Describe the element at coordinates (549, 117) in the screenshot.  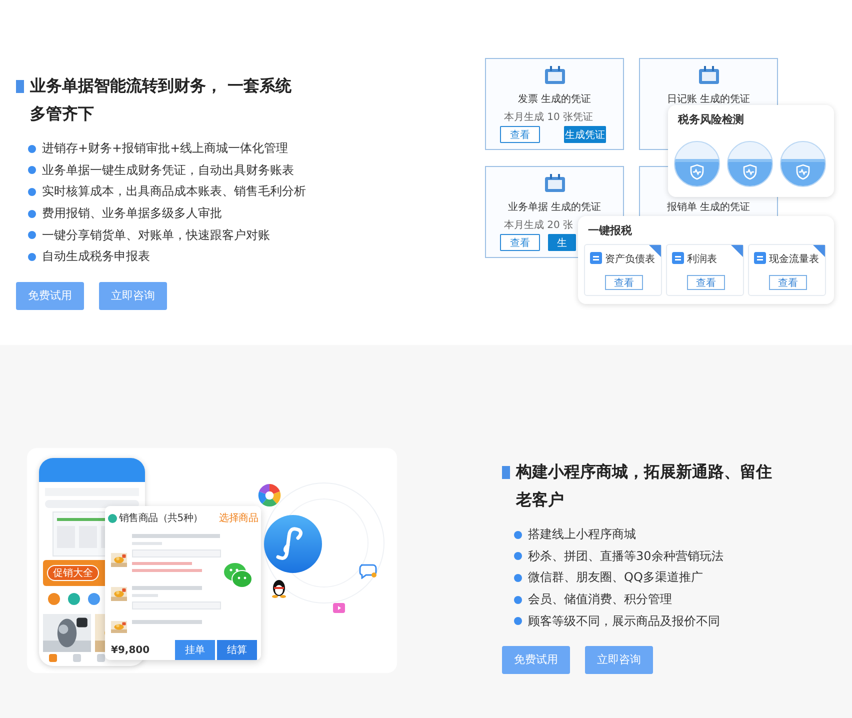
I see `card-note: 本月生成 10 张凭证` at that location.